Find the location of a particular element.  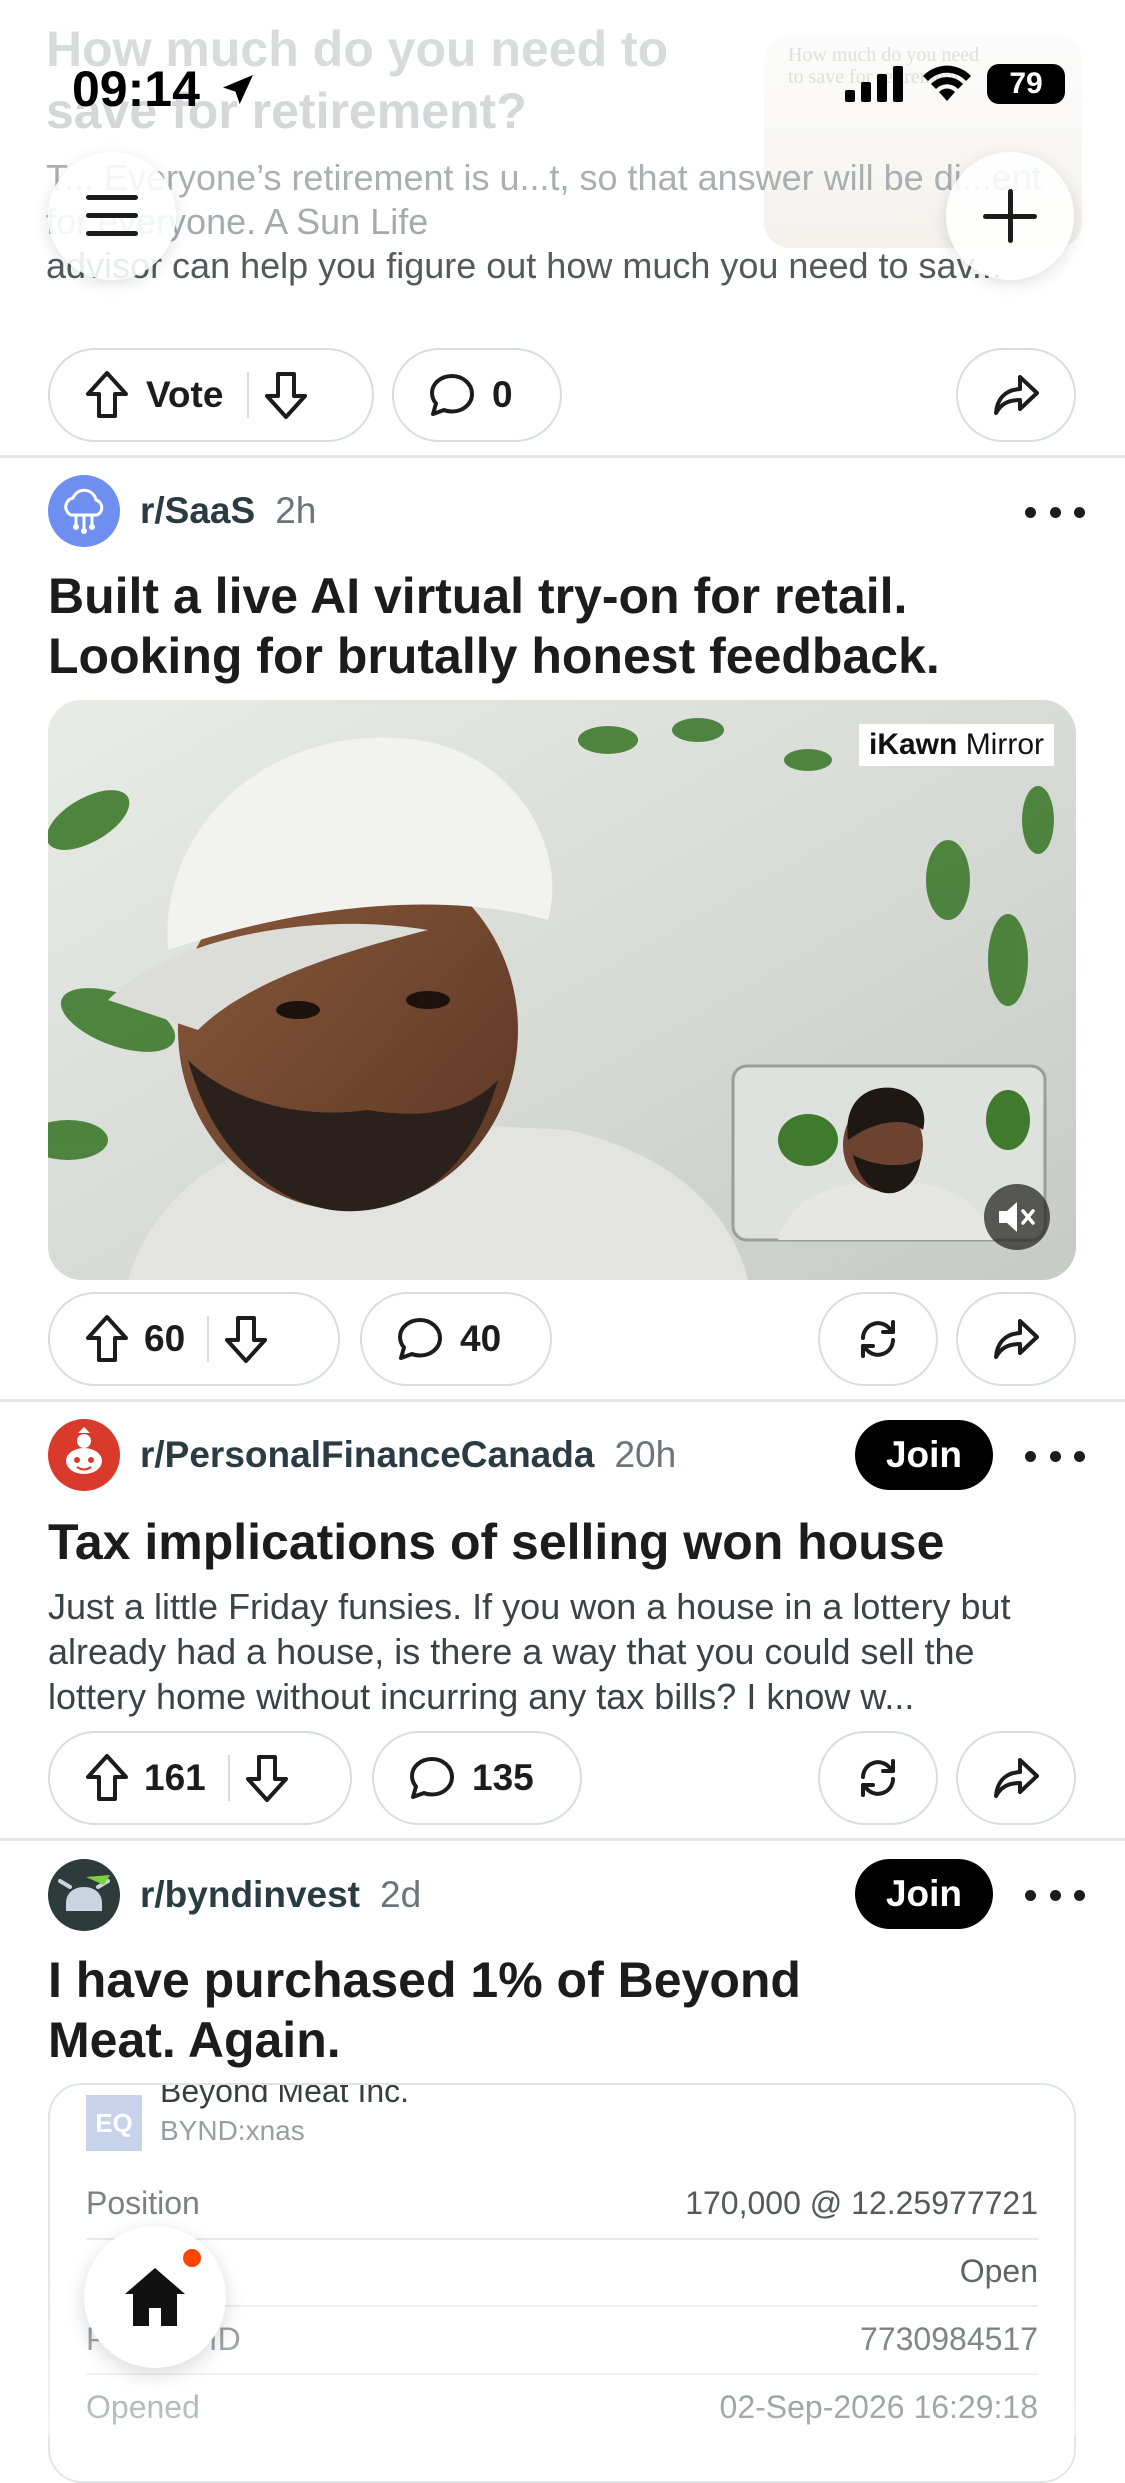

ad-vote-control: Vote is located at coordinates (211, 395).